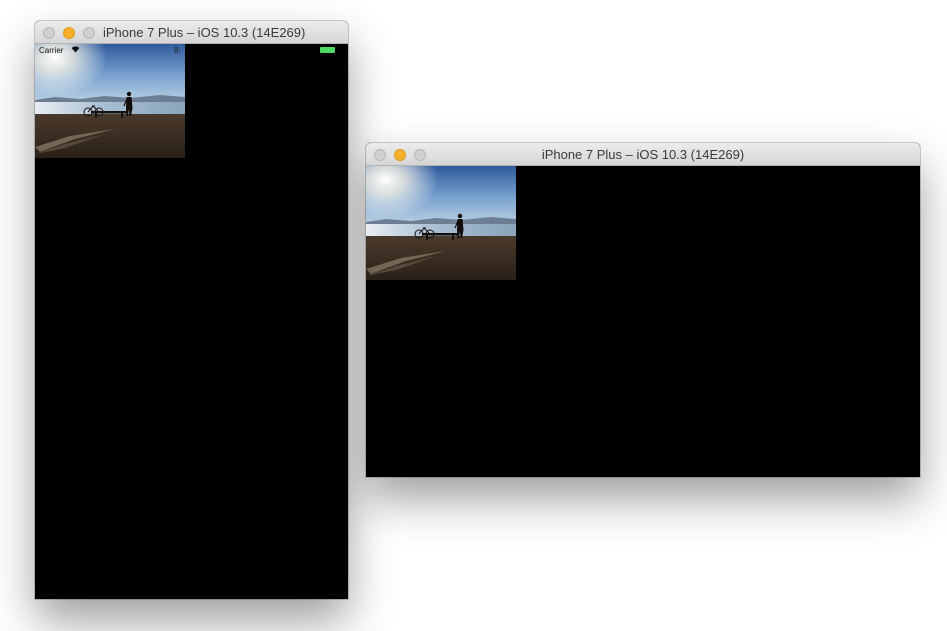 This screenshot has width=947, height=631. I want to click on status-time: 8:, so click(177, 50).